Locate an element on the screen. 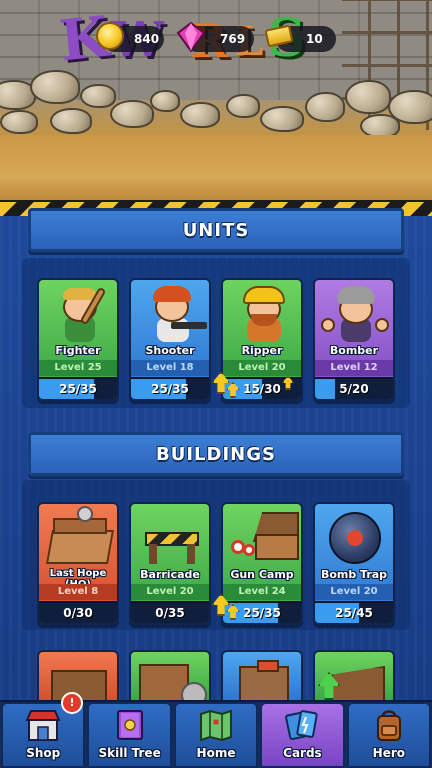 This screenshot has height=768, width=432. unit-name: Fighter is located at coordinates (78, 350).